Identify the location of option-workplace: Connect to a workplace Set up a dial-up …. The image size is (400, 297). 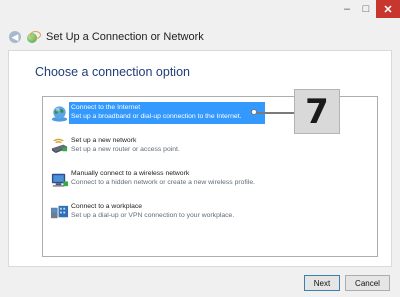
(207, 213).